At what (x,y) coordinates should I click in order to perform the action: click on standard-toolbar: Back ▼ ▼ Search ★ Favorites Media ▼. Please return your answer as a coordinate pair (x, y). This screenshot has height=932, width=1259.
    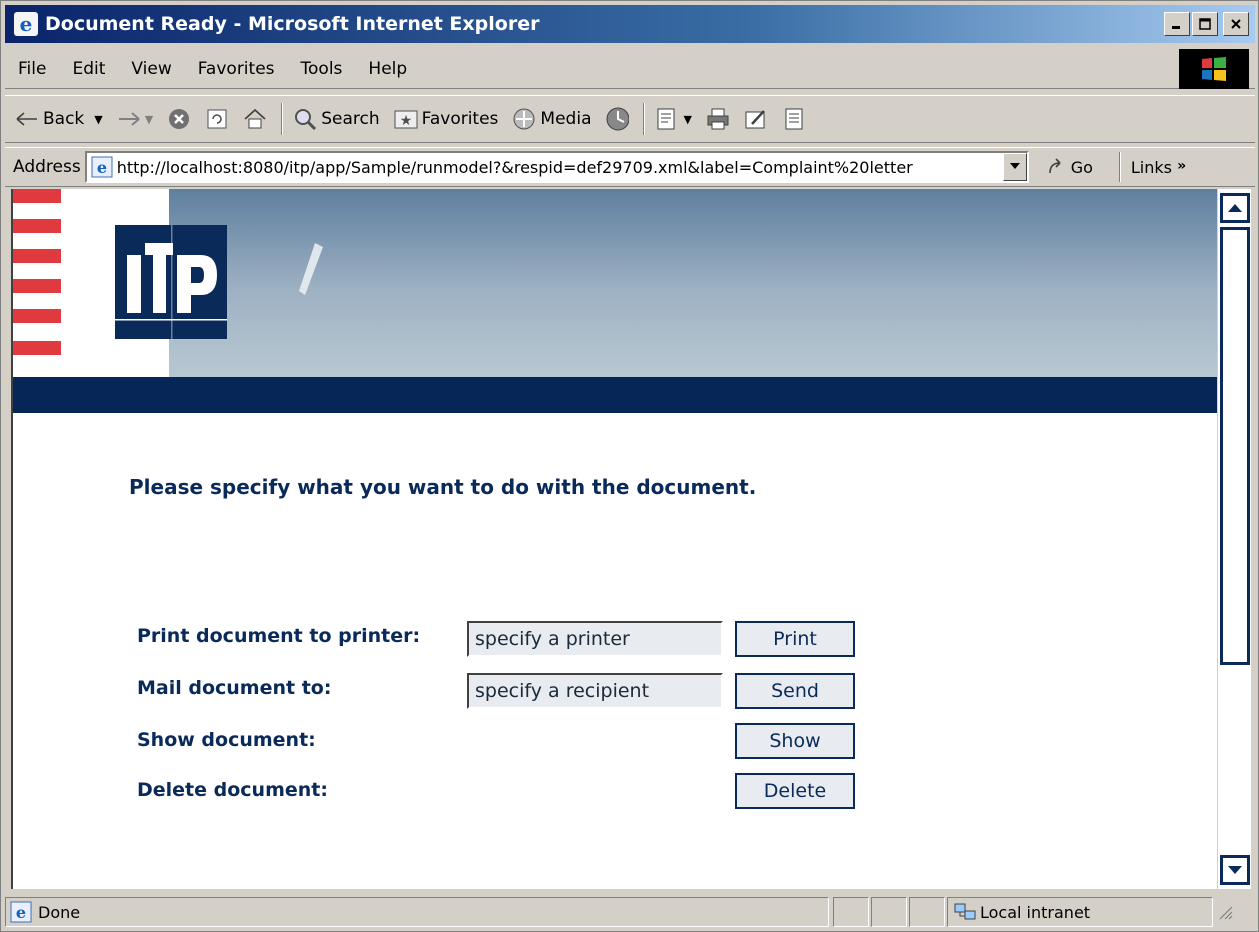
    Looking at the image, I should click on (630, 119).